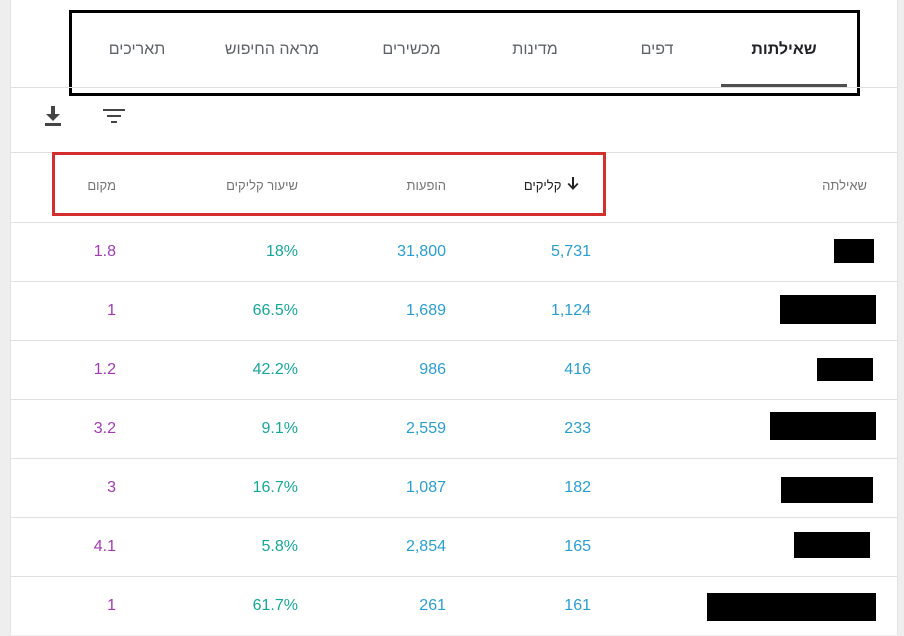 The height and width of the screenshot is (636, 904). Describe the element at coordinates (262, 186) in the screenshot. I see `header-ctr: שיעור קליקים` at that location.